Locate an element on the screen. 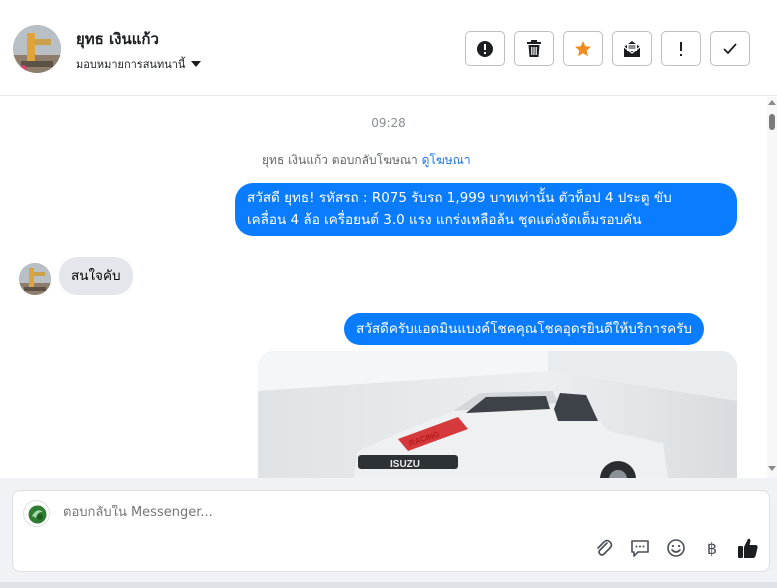  mark-done-button is located at coordinates (730, 48).